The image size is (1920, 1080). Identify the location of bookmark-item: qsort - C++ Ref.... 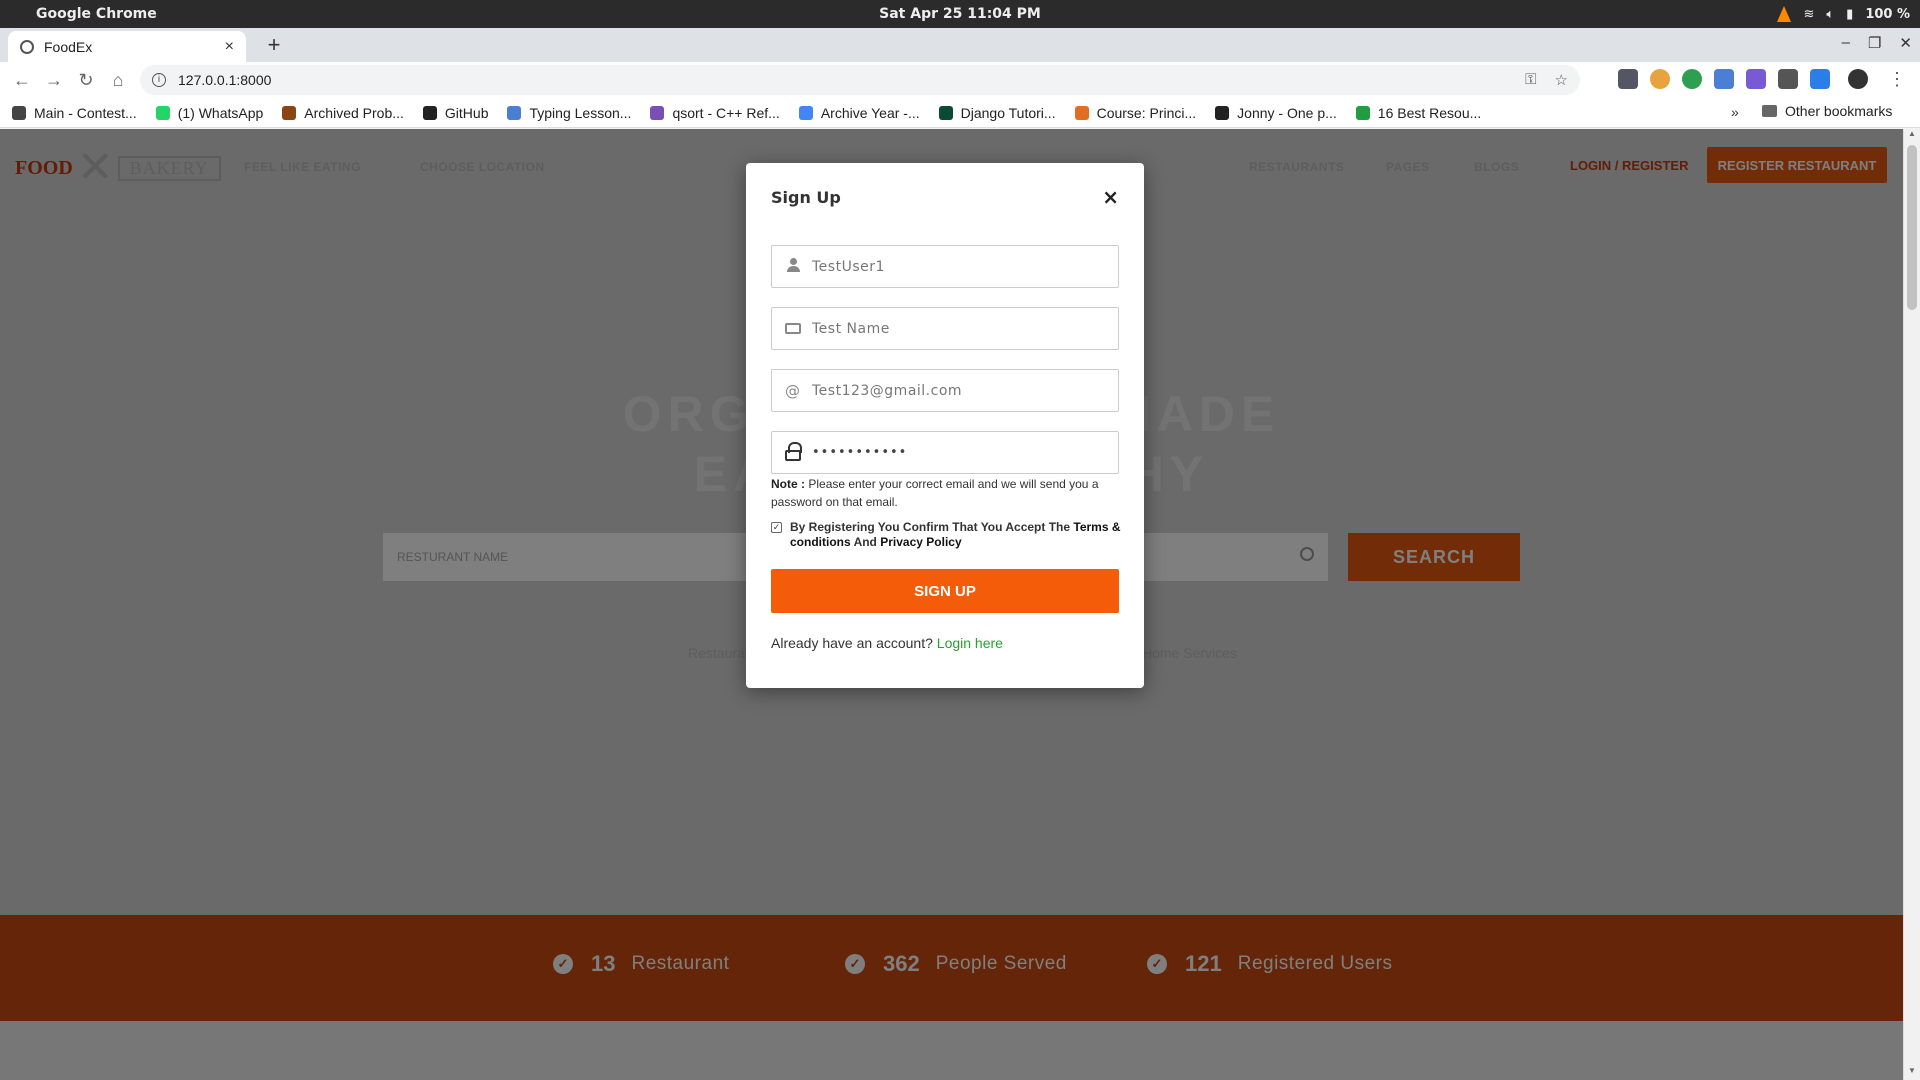
(715, 112).